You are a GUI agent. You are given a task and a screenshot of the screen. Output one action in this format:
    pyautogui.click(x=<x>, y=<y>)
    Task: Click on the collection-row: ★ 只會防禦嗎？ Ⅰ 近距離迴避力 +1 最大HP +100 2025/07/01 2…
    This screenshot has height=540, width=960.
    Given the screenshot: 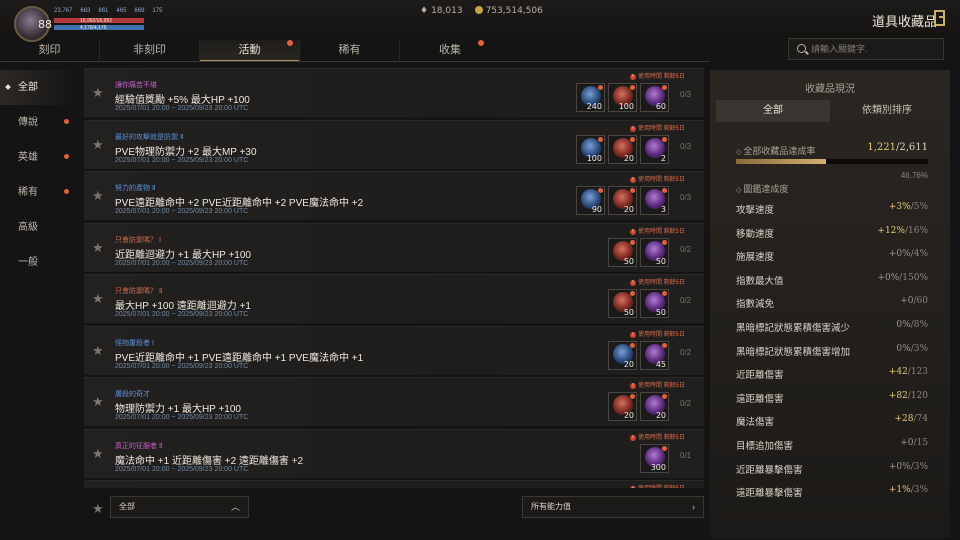 What is the action you would take?
    pyautogui.click(x=394, y=247)
    